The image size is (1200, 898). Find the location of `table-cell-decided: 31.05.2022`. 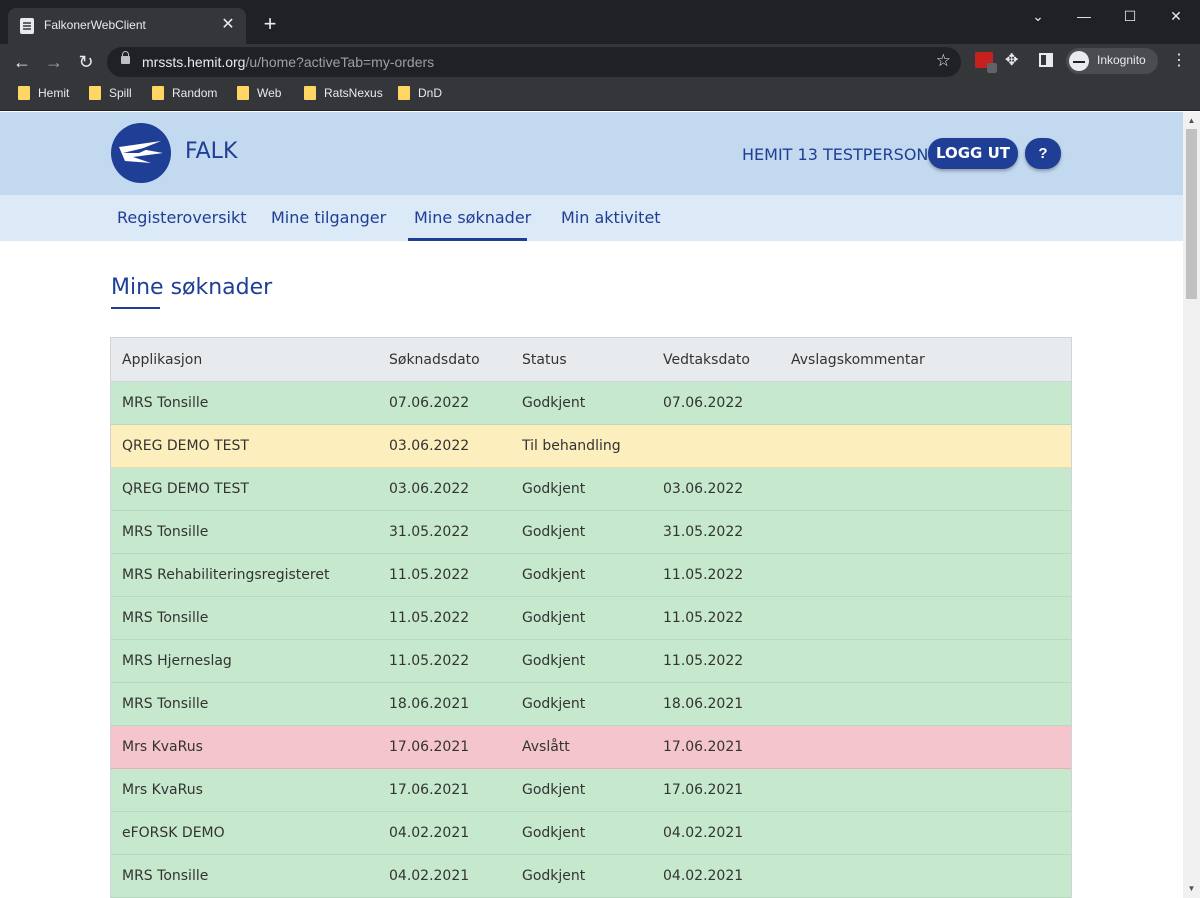

table-cell-decided: 31.05.2022 is located at coordinates (703, 532).